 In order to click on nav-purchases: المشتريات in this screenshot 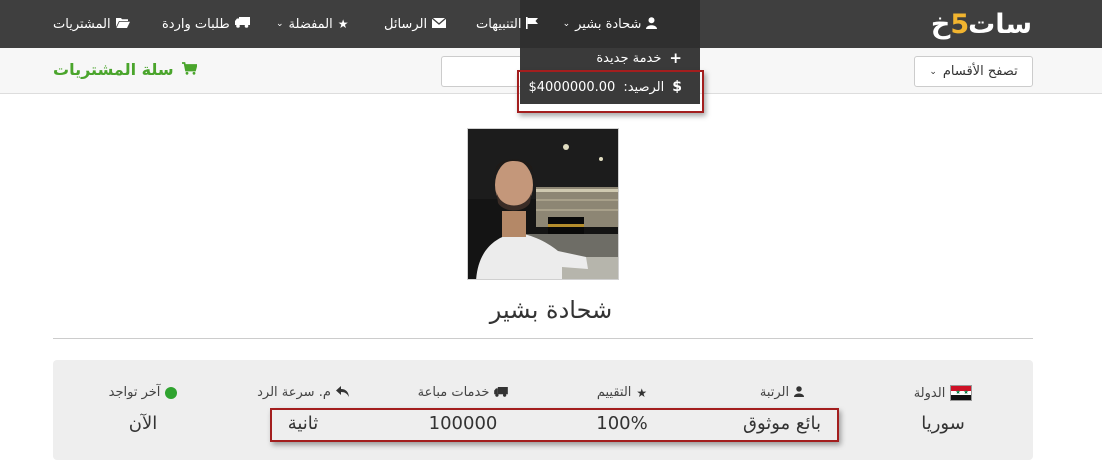, I will do `click(91, 24)`.